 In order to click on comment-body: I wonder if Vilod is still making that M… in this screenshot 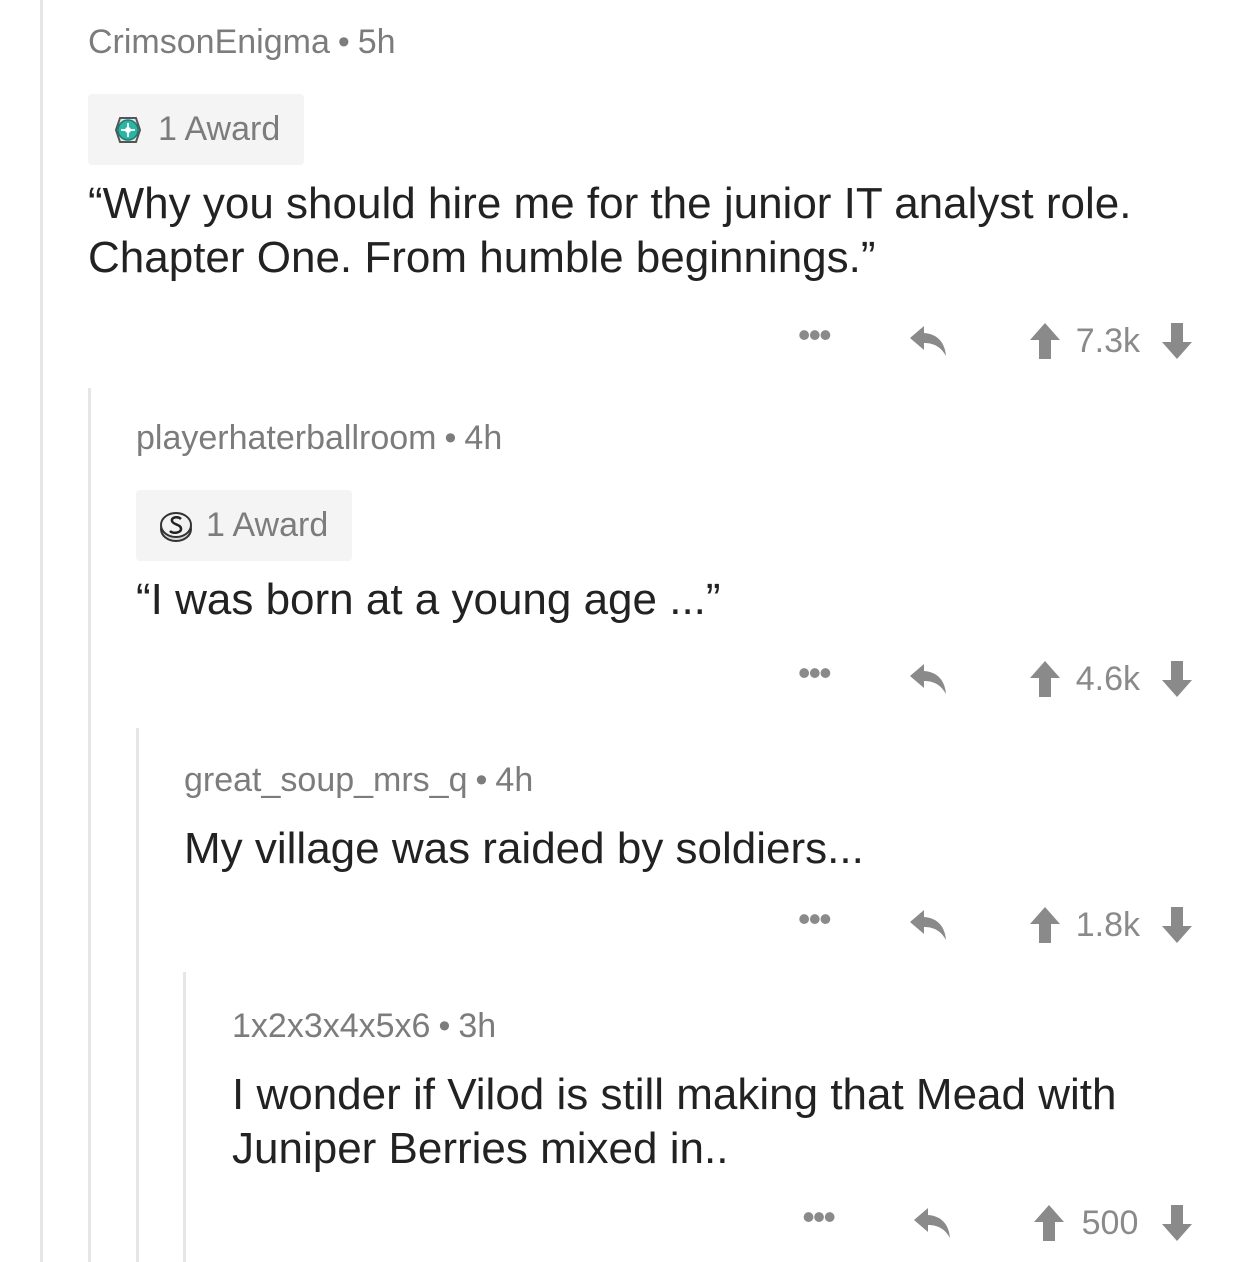, I will do `click(674, 1121)`.